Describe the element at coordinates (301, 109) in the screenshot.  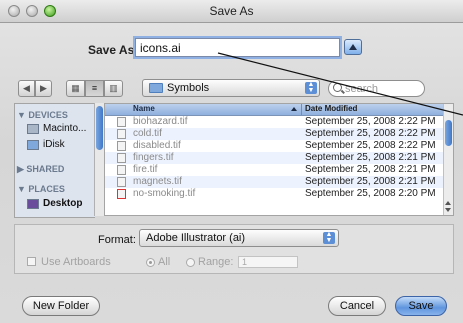
I see `column-divider` at that location.